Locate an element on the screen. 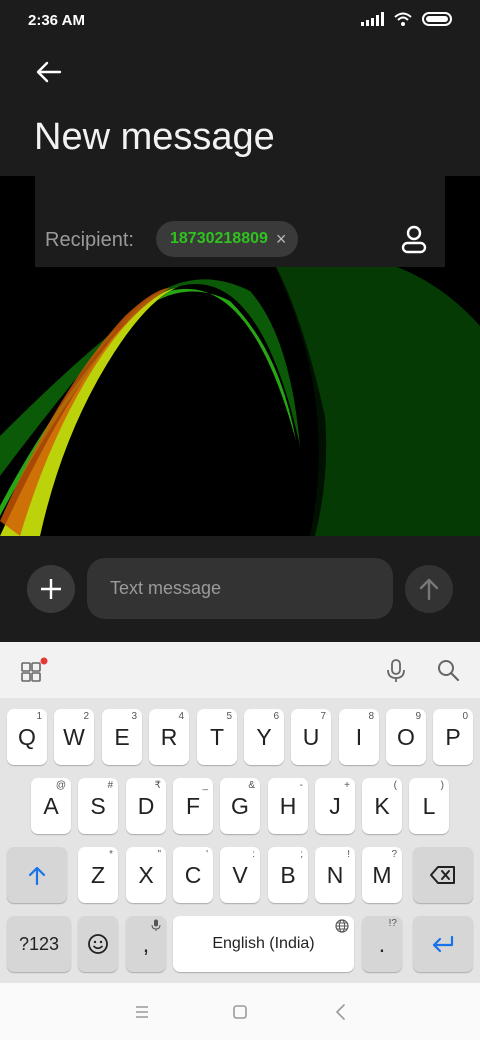  space-key: English (India) is located at coordinates (263, 944).